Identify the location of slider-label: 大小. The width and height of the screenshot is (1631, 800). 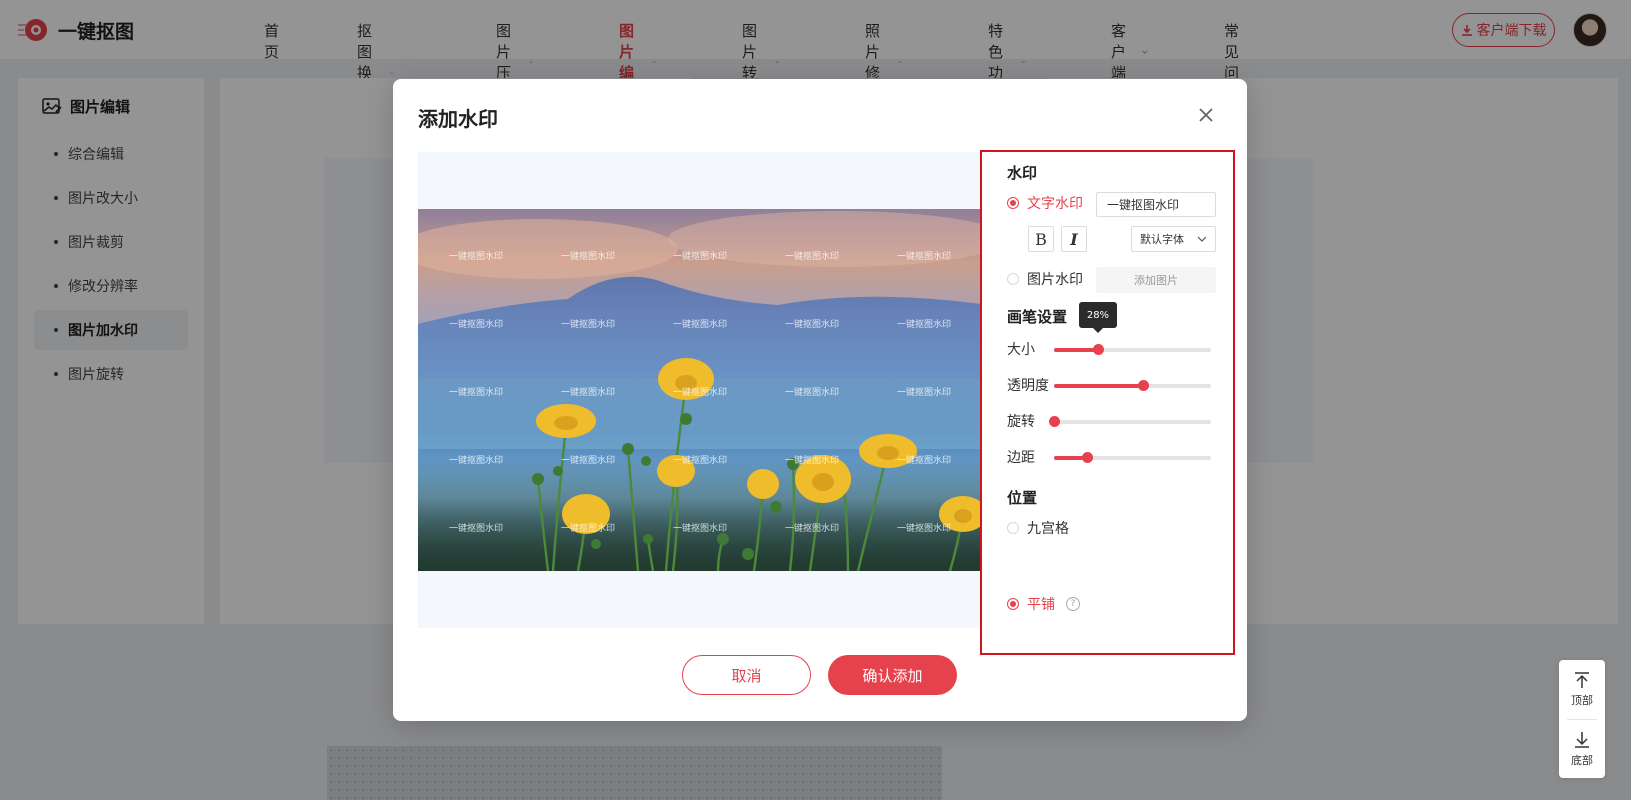
(1021, 350).